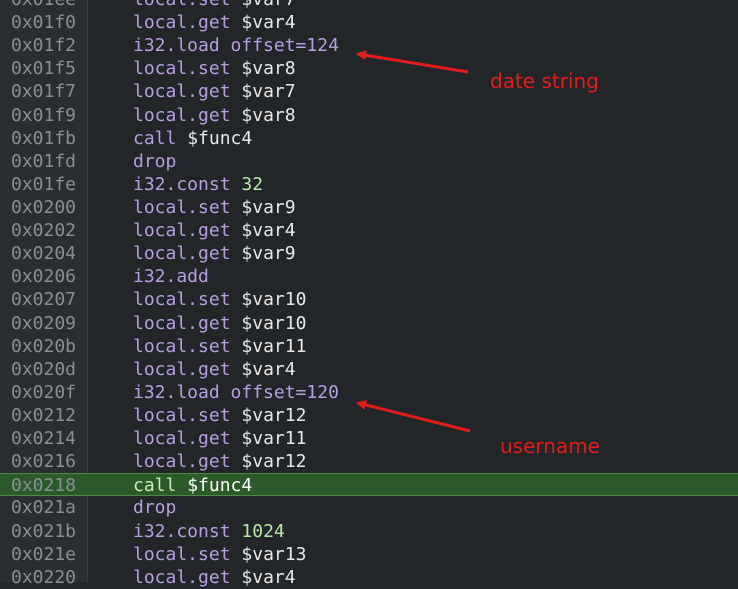  Describe the element at coordinates (412, 62) in the screenshot. I see `date-string-arrow` at that location.